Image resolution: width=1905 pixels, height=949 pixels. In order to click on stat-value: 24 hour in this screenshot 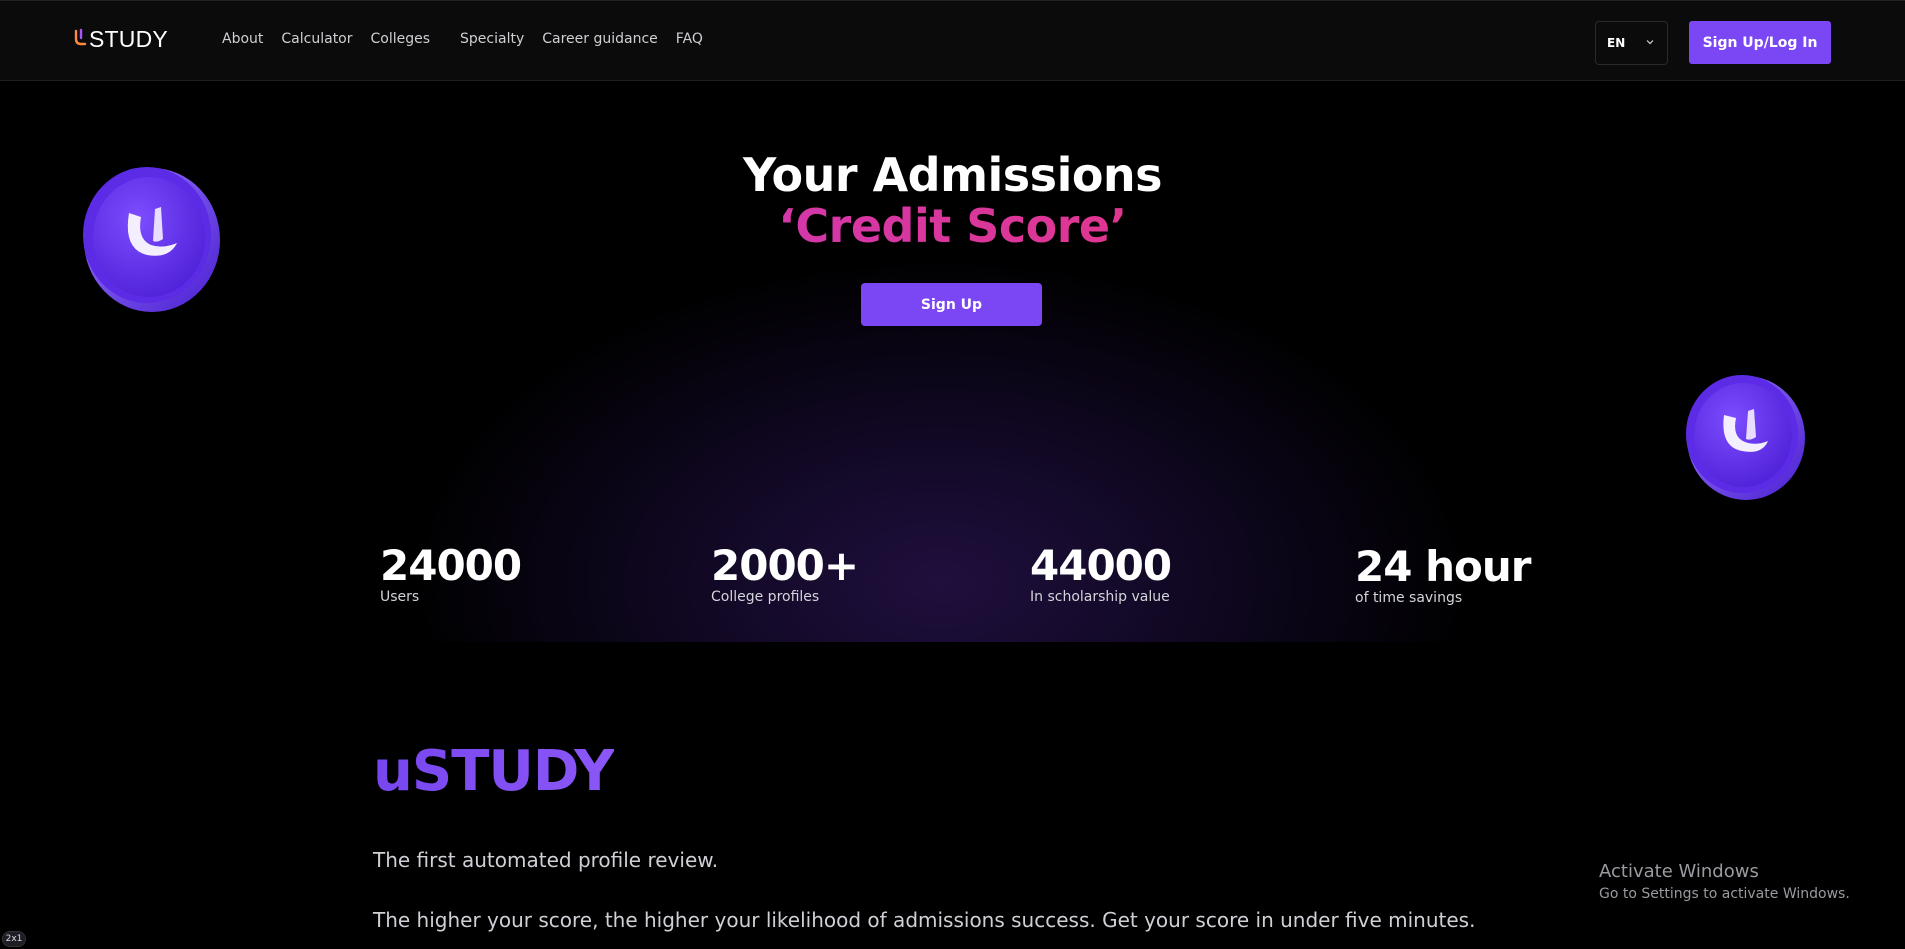, I will do `click(1443, 566)`.